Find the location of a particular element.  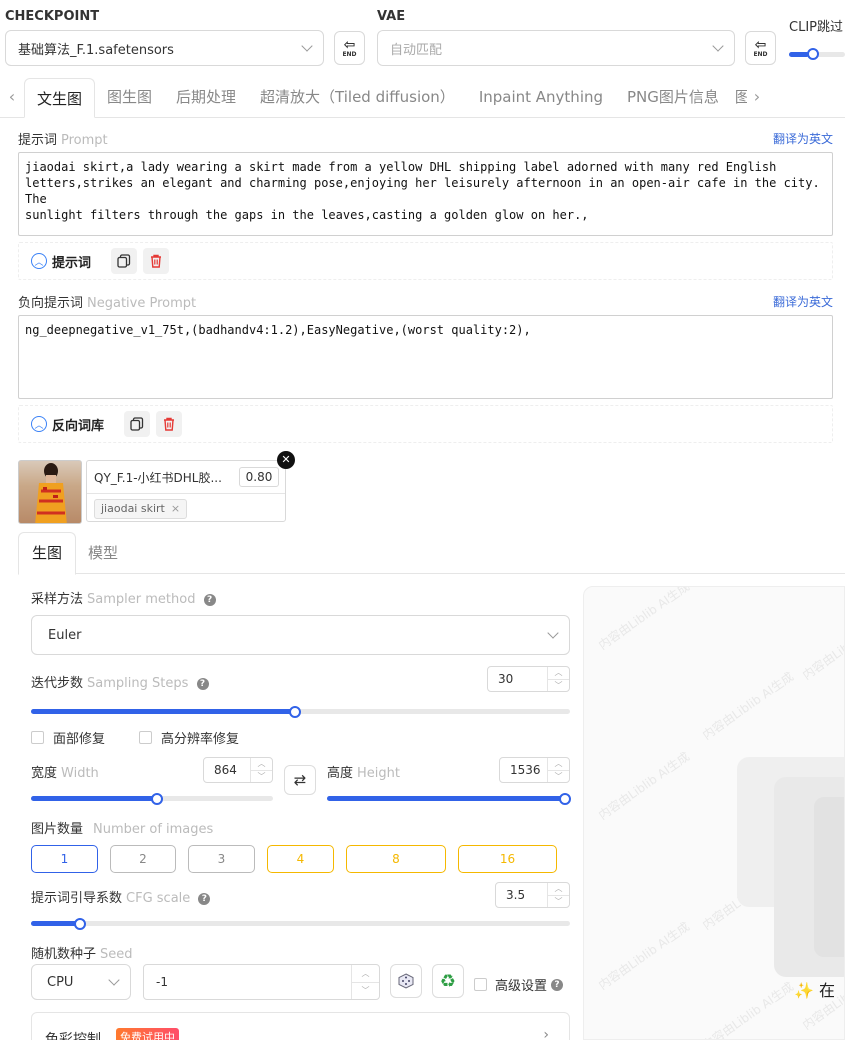

width-slider-thumb is located at coordinates (157, 799).